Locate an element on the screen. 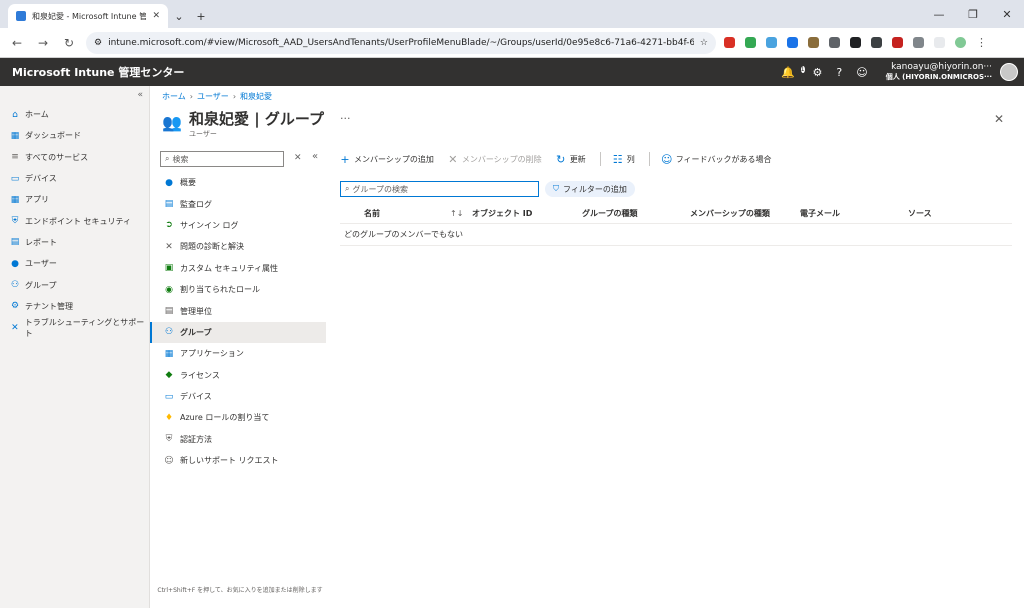 The image size is (1024, 608). column-header-source: ソース is located at coordinates (938, 213).